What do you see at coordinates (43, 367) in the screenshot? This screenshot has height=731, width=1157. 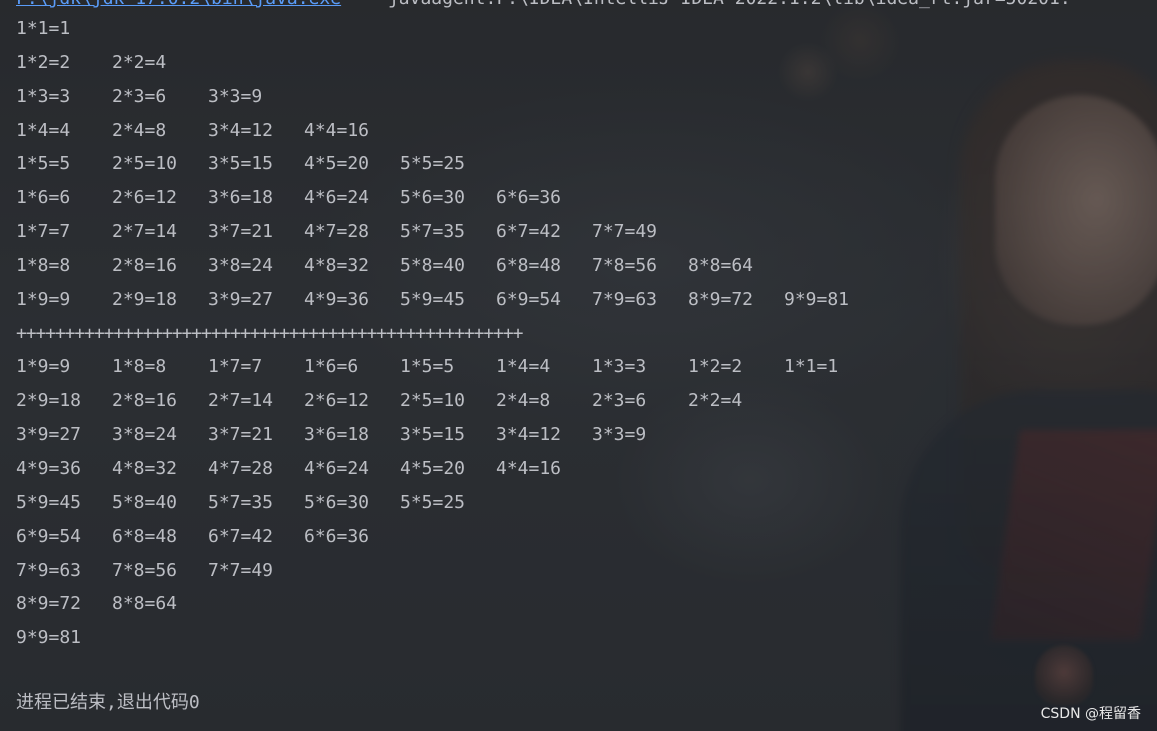 I see `product-cell: 1*9=9` at bounding box center [43, 367].